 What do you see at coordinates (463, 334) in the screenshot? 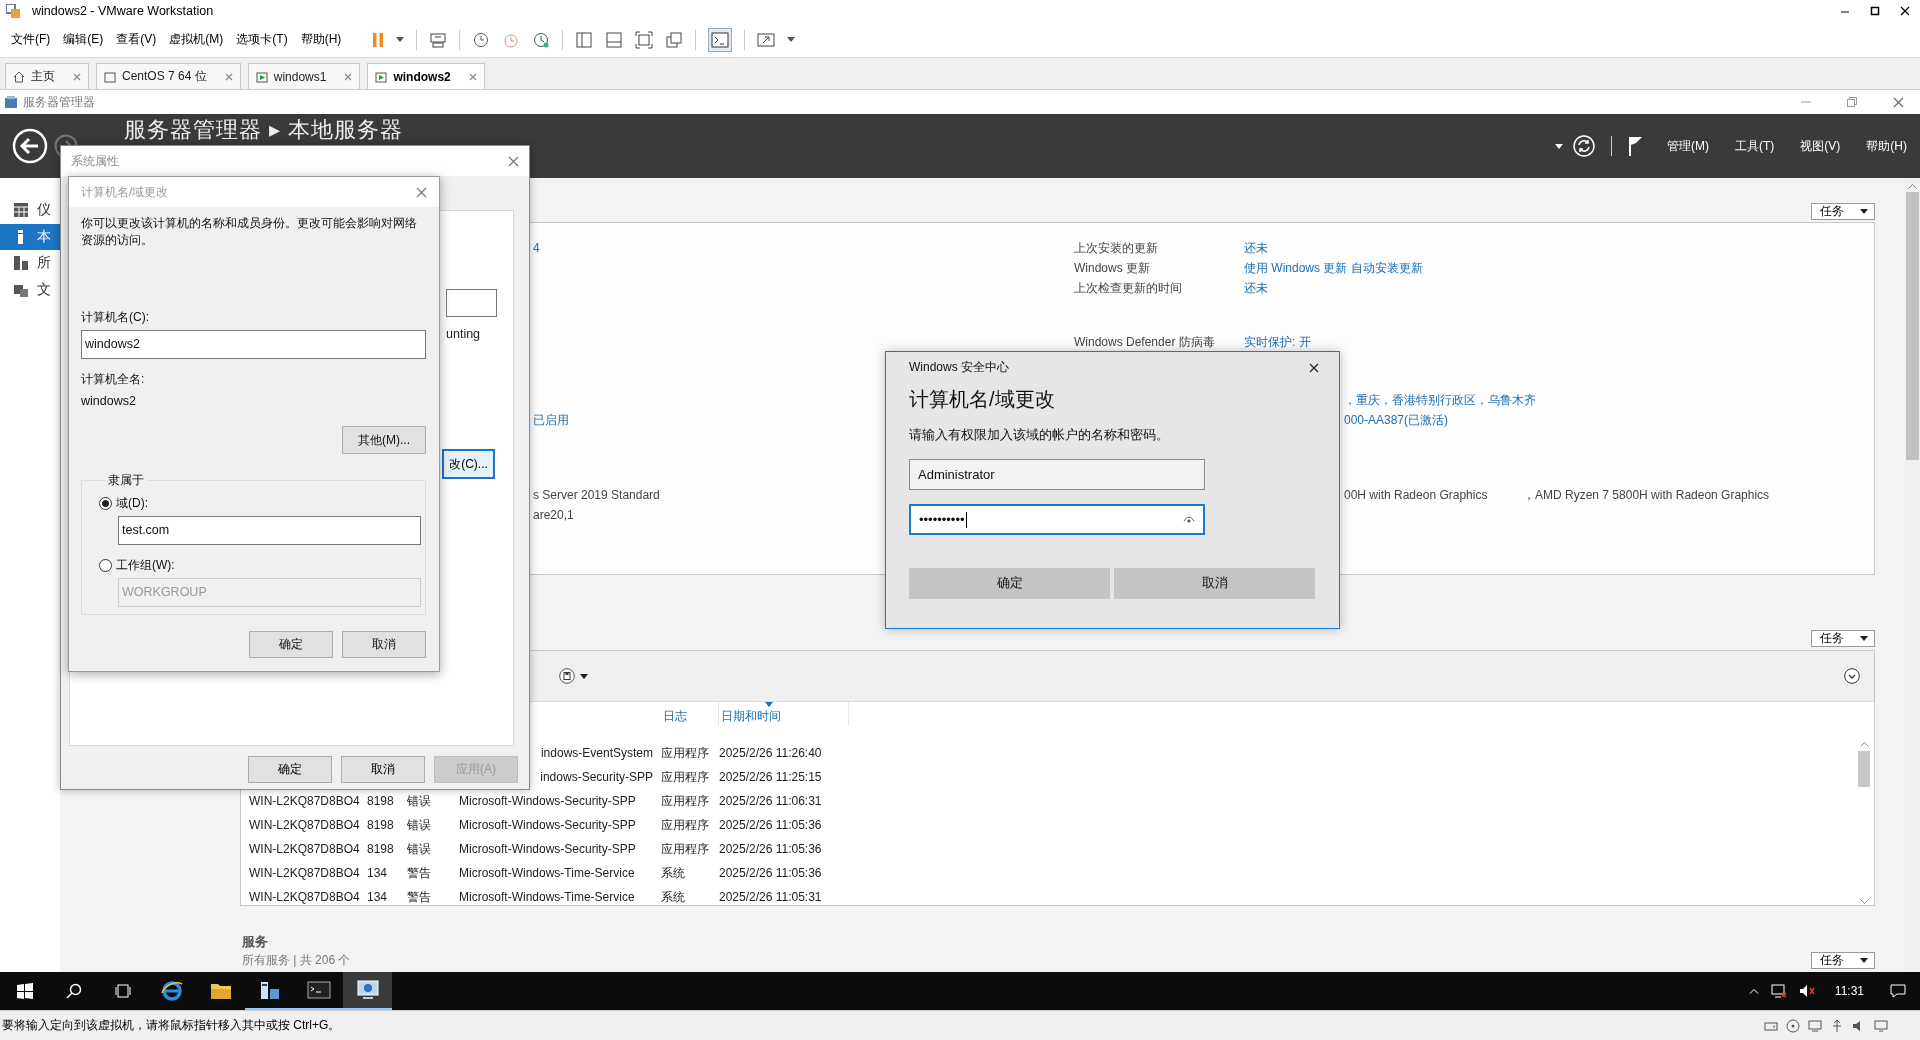
I see `label-text: unting` at bounding box center [463, 334].